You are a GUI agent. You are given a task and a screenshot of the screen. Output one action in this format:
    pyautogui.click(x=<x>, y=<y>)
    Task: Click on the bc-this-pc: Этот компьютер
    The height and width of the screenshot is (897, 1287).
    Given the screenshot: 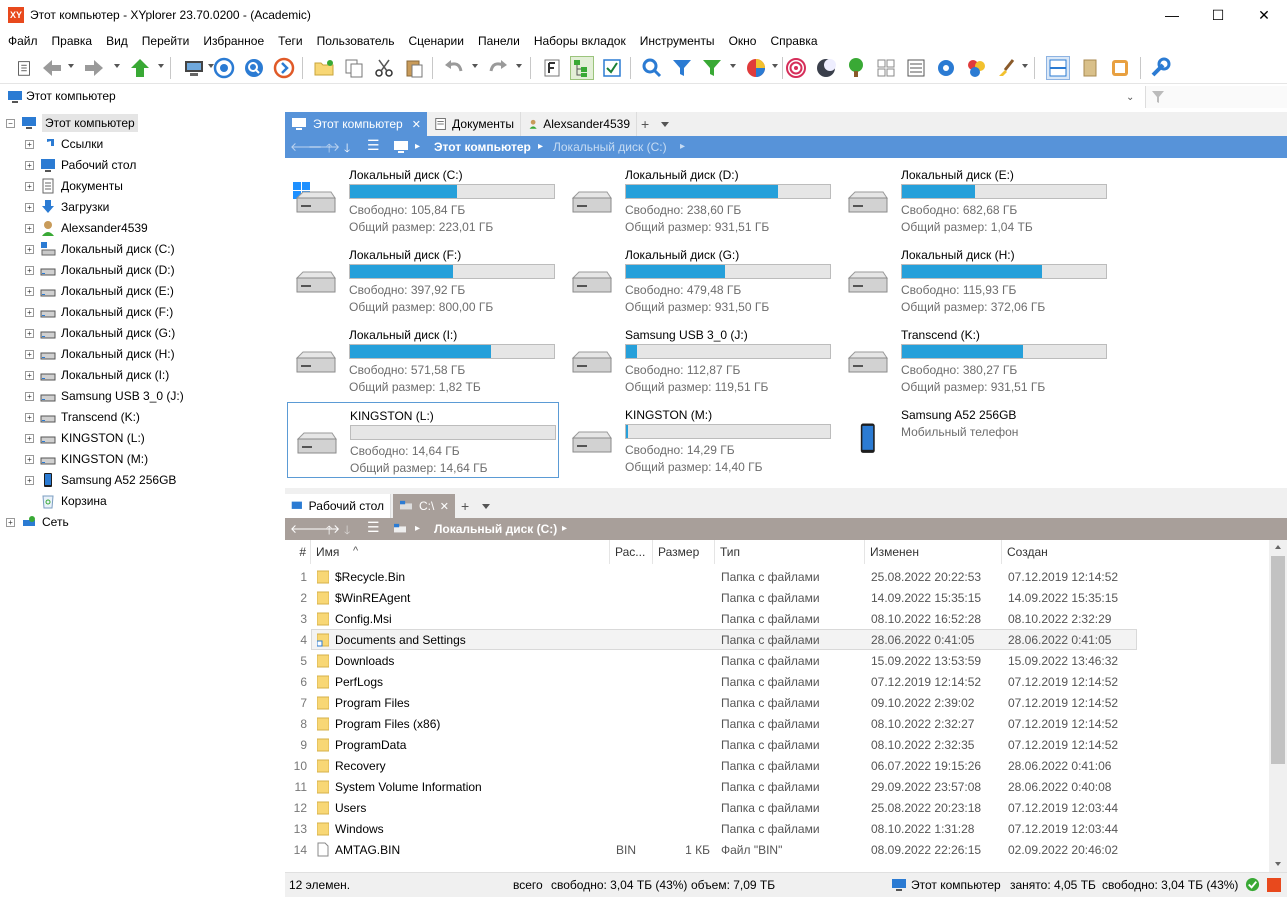 What is the action you would take?
    pyautogui.click(x=482, y=147)
    